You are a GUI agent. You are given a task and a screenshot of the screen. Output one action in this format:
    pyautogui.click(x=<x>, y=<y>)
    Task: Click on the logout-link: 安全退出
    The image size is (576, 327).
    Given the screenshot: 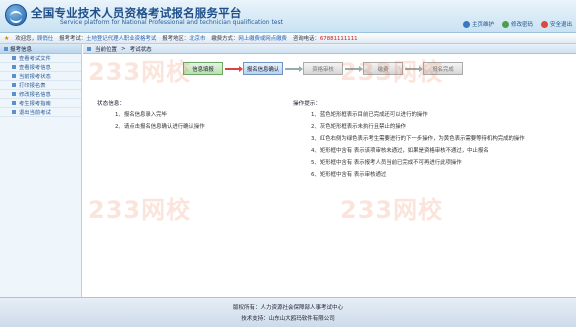 What is the action you would take?
    pyautogui.click(x=556, y=24)
    